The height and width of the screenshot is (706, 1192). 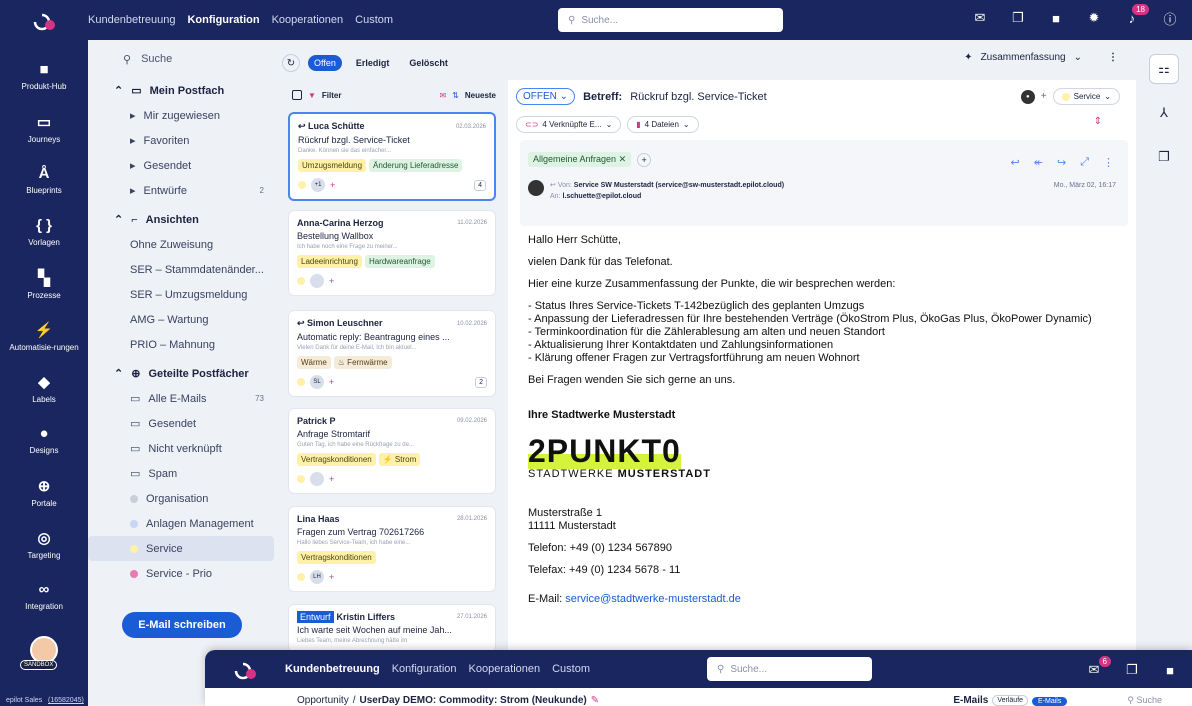 What do you see at coordinates (183, 244) in the screenshot?
I see `view-item: Ohne Zuweisung` at bounding box center [183, 244].